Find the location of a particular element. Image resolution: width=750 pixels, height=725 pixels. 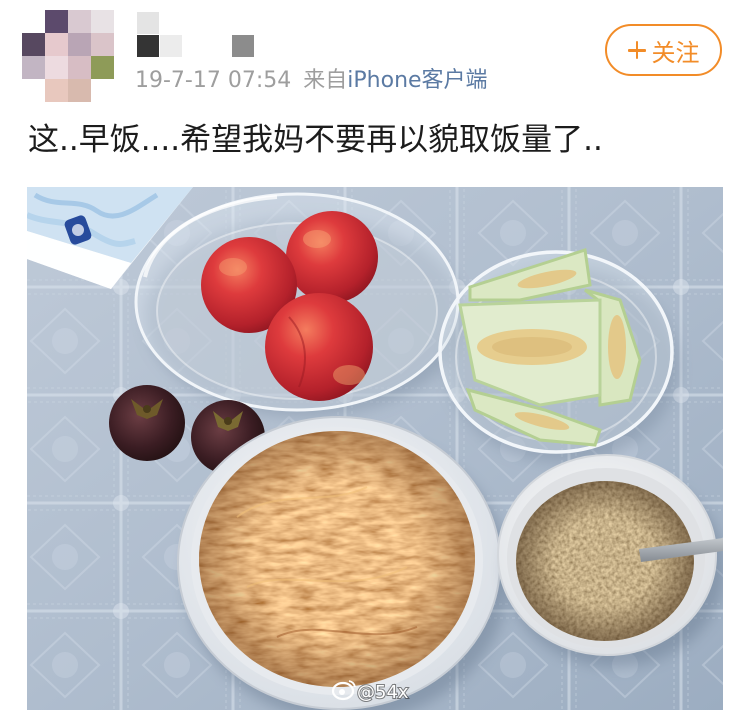

username-mosaic is located at coordinates (196, 35).